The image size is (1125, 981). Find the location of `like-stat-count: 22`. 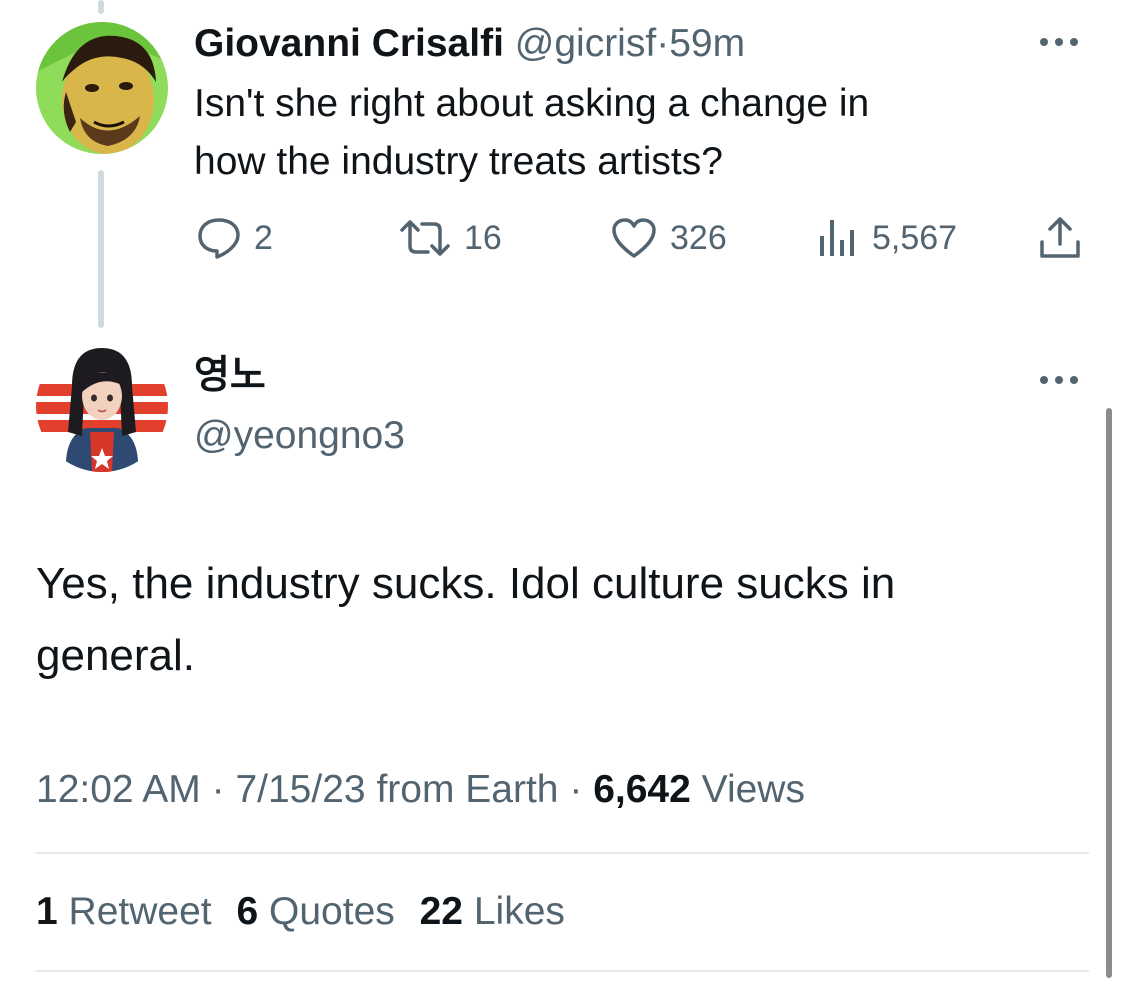

like-stat-count: 22 is located at coordinates (441, 911).